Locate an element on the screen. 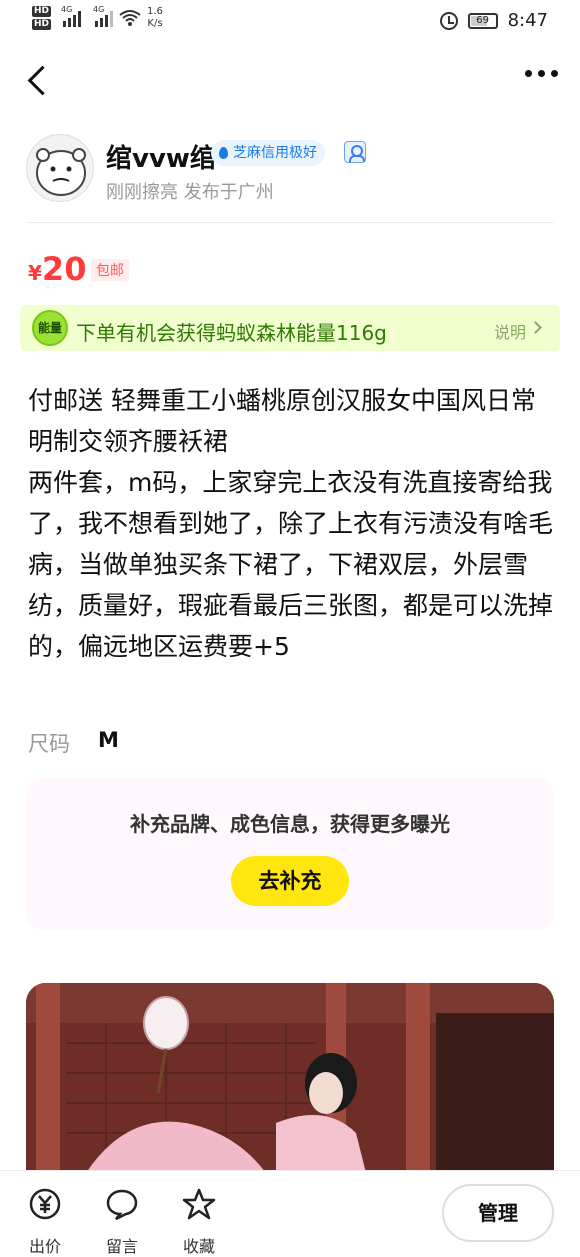 This screenshot has height=1257, width=580. manage-button: 管理 is located at coordinates (498, 1213).